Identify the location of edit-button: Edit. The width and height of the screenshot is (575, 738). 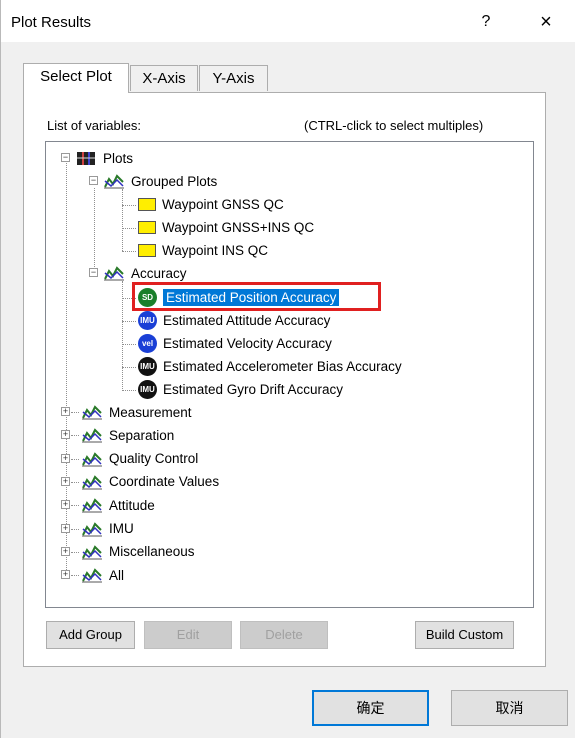
(188, 635).